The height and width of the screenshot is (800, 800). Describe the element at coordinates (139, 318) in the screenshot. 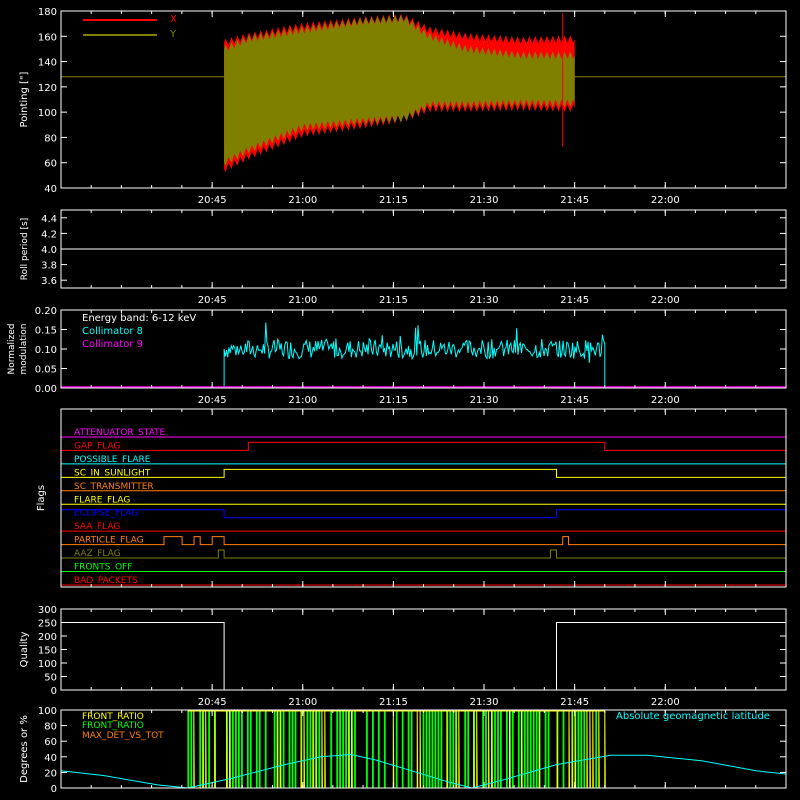

I see `annotation-energy-band: Energy band: 6-12 keV` at that location.